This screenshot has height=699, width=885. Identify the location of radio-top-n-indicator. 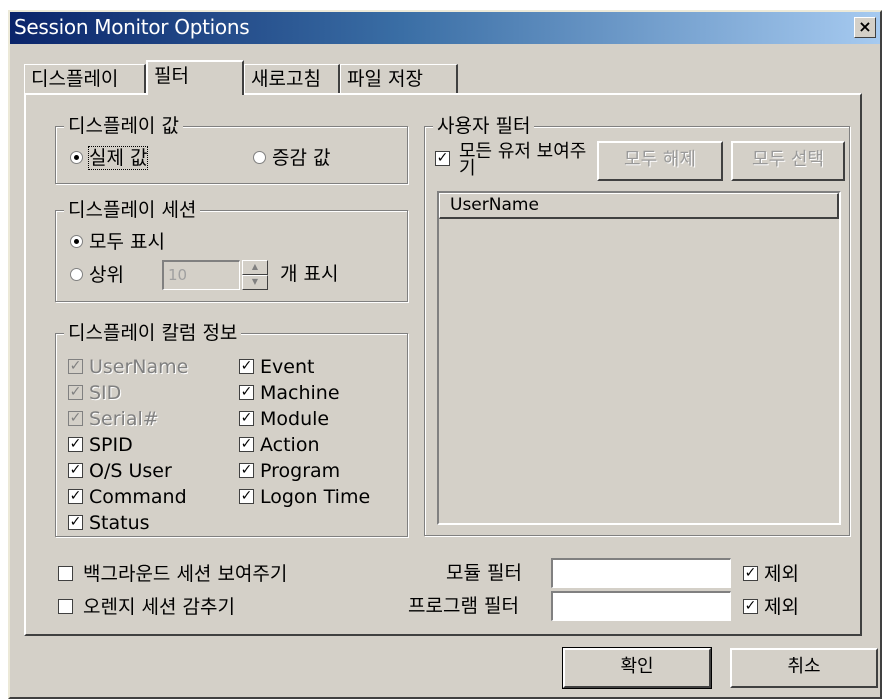
(76, 274).